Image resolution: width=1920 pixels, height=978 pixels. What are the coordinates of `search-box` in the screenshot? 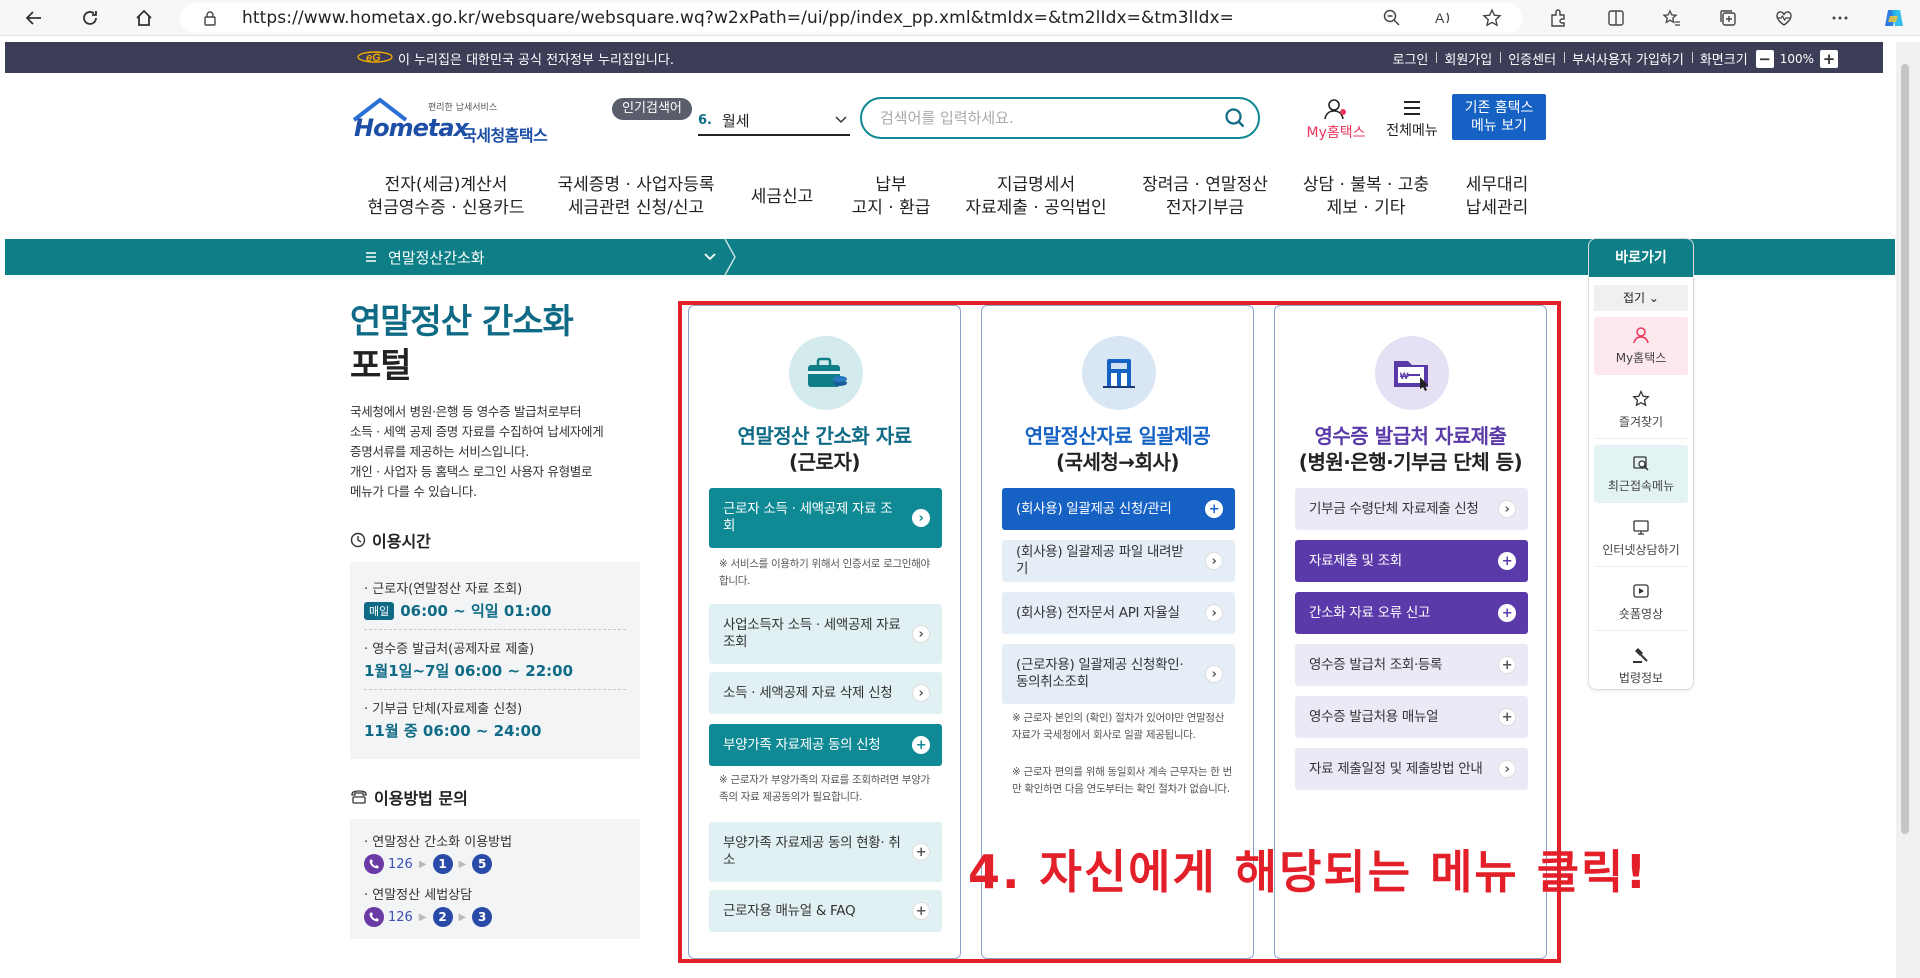 It's located at (1060, 118).